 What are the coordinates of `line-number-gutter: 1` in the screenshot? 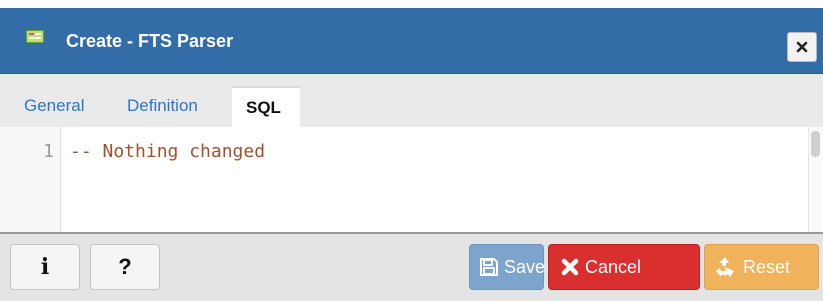 It's located at (30, 179).